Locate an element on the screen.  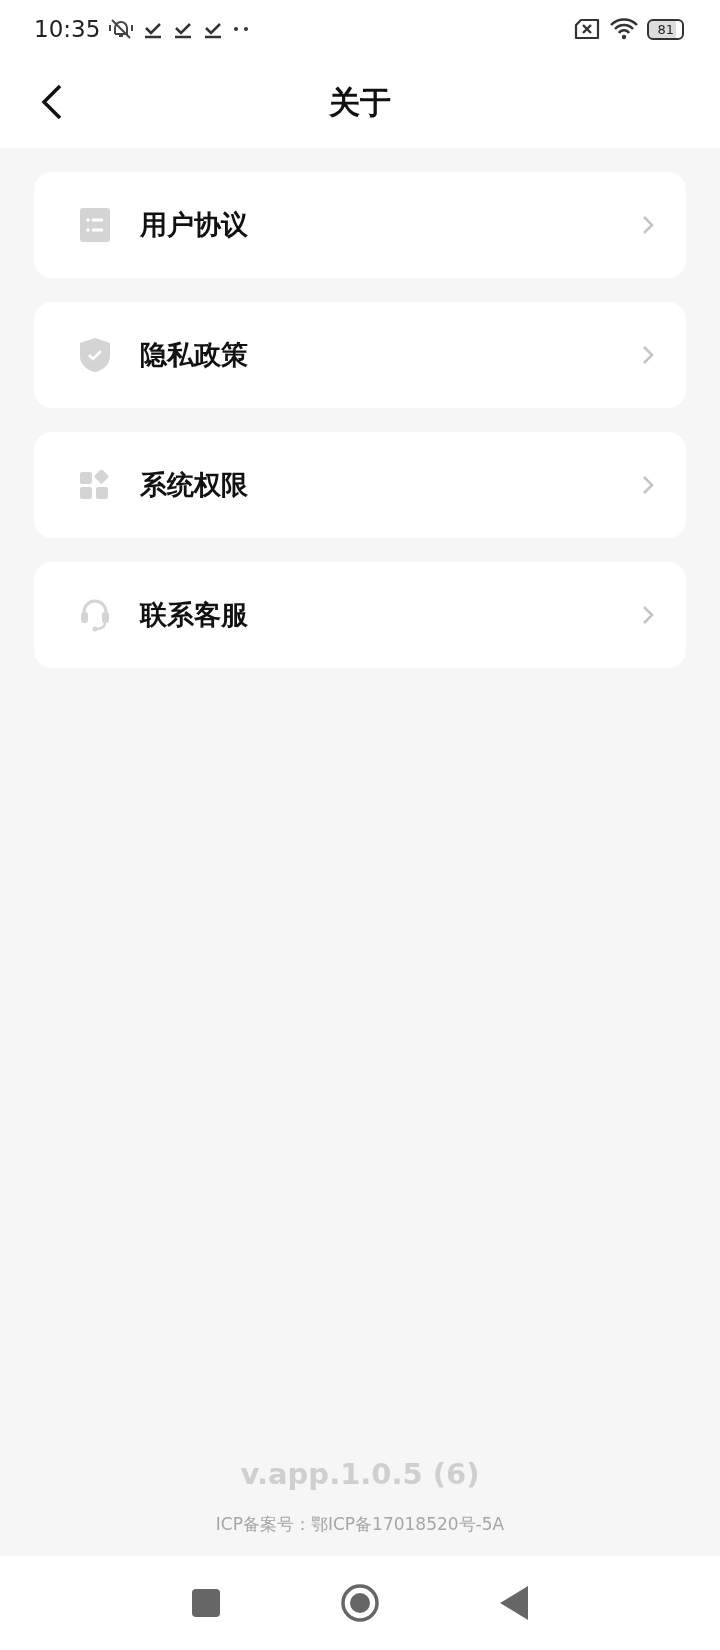
bell-off-icon is located at coordinates (121, 29).